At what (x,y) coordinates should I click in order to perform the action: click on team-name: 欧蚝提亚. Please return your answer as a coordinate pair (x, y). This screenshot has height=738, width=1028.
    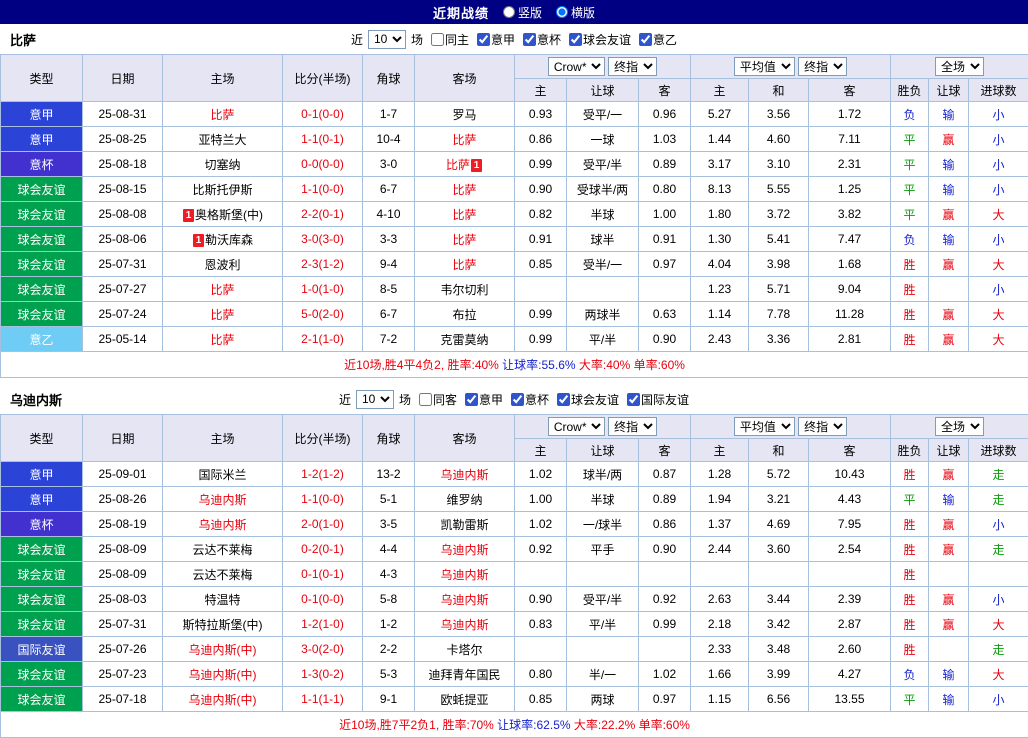
    Looking at the image, I should click on (464, 700).